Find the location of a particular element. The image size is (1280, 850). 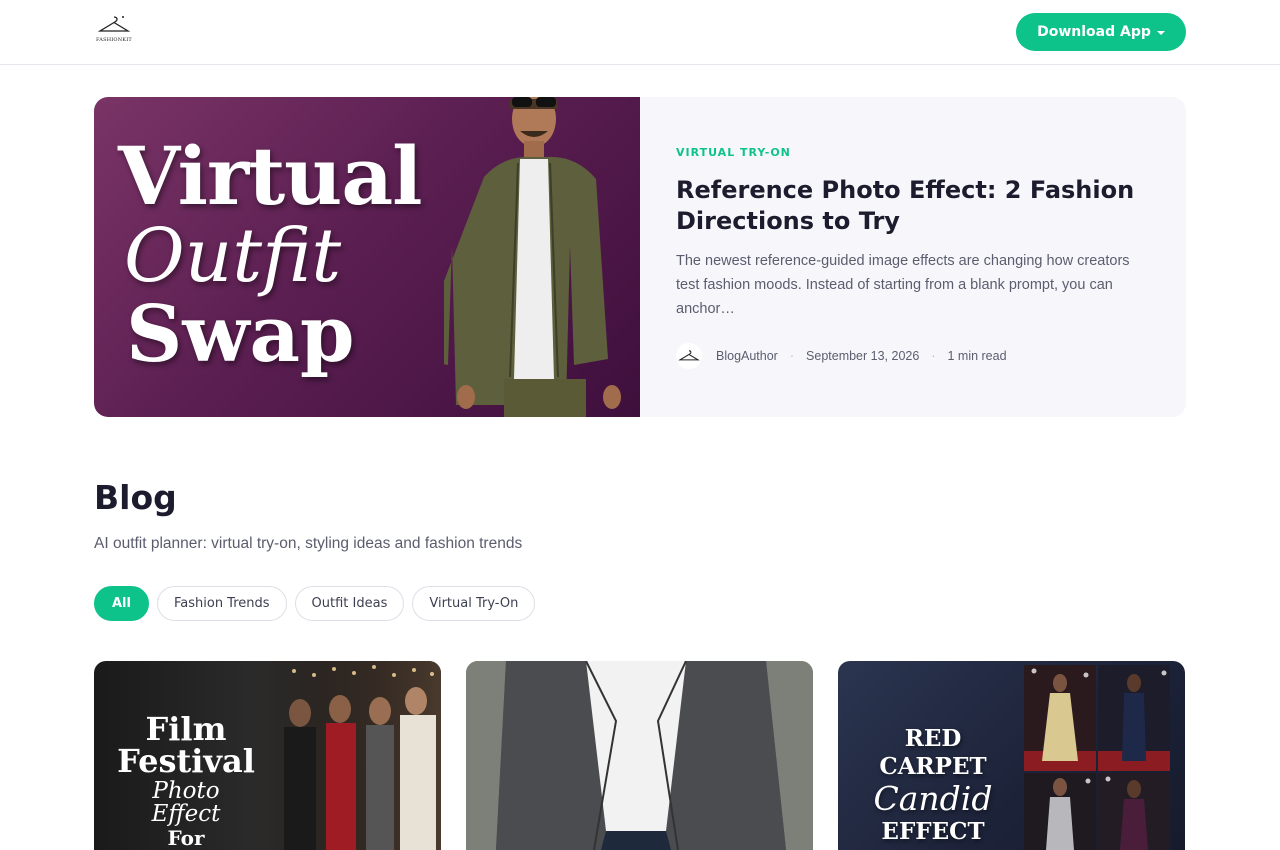

blog-title: Blog is located at coordinates (135, 497).